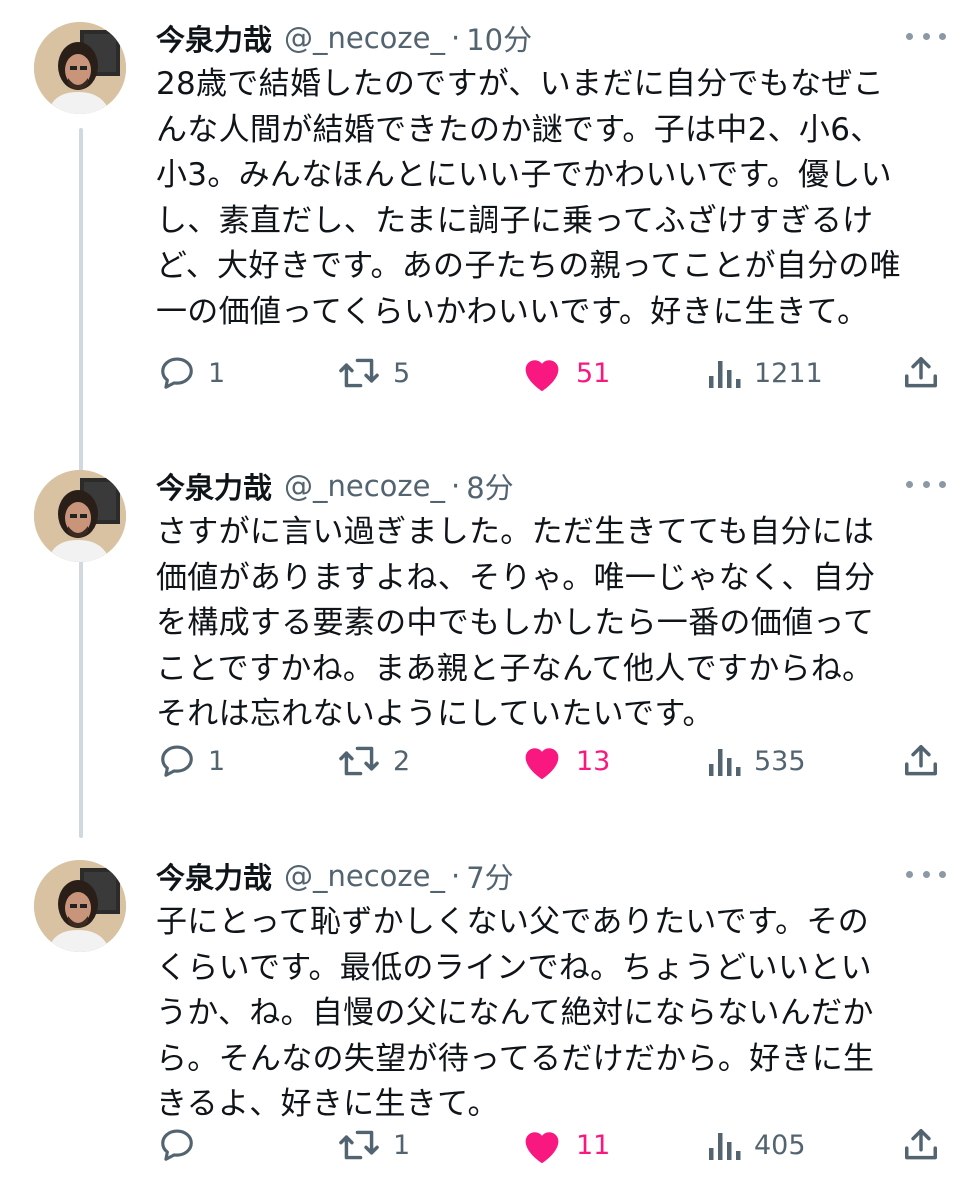  I want to click on reply-button, so click(183, 1145).